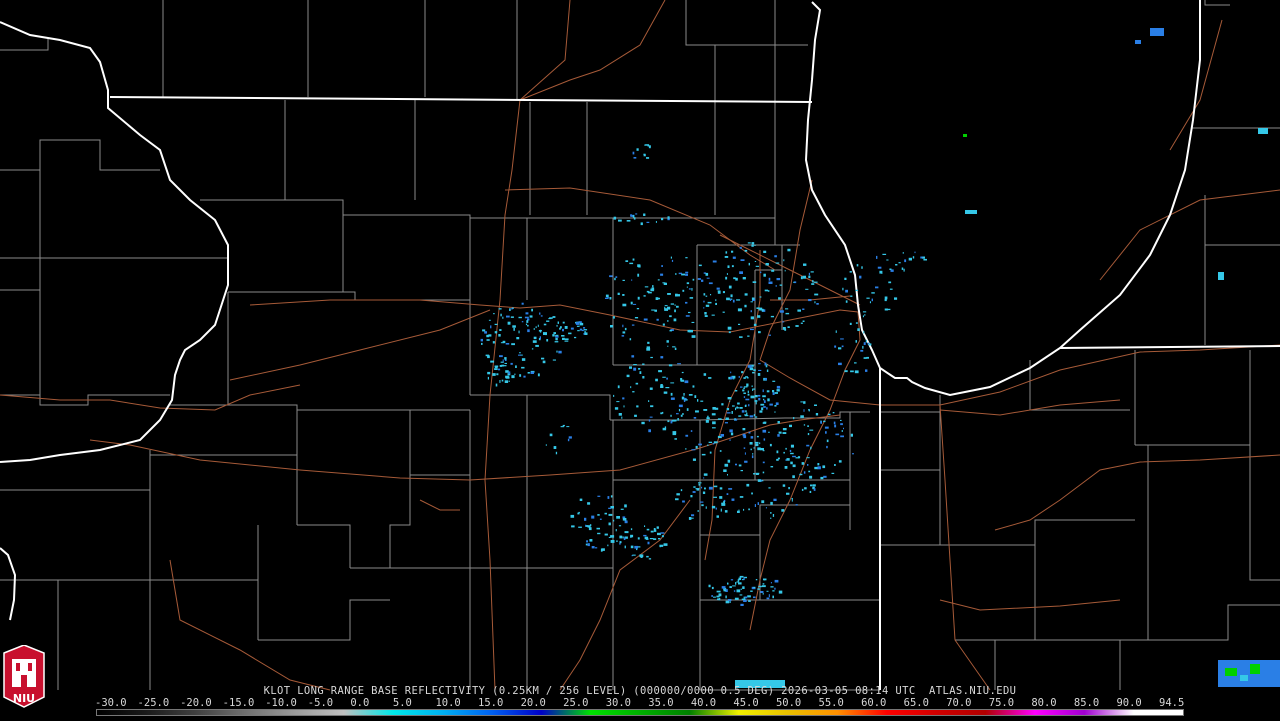 Image resolution: width=1280 pixels, height=721 pixels. Describe the element at coordinates (533, 703) in the screenshot. I see `scale-label: 20.0` at that location.